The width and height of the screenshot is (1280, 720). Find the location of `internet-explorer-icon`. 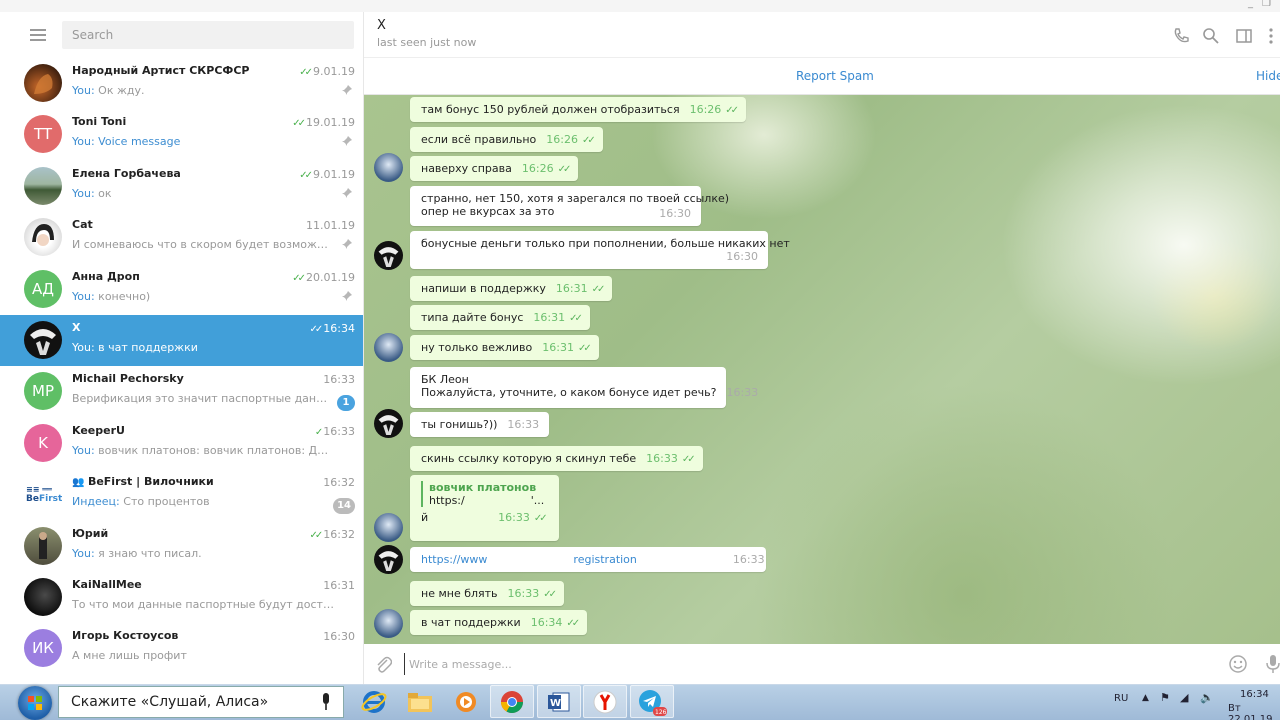

internet-explorer-icon is located at coordinates (374, 701).